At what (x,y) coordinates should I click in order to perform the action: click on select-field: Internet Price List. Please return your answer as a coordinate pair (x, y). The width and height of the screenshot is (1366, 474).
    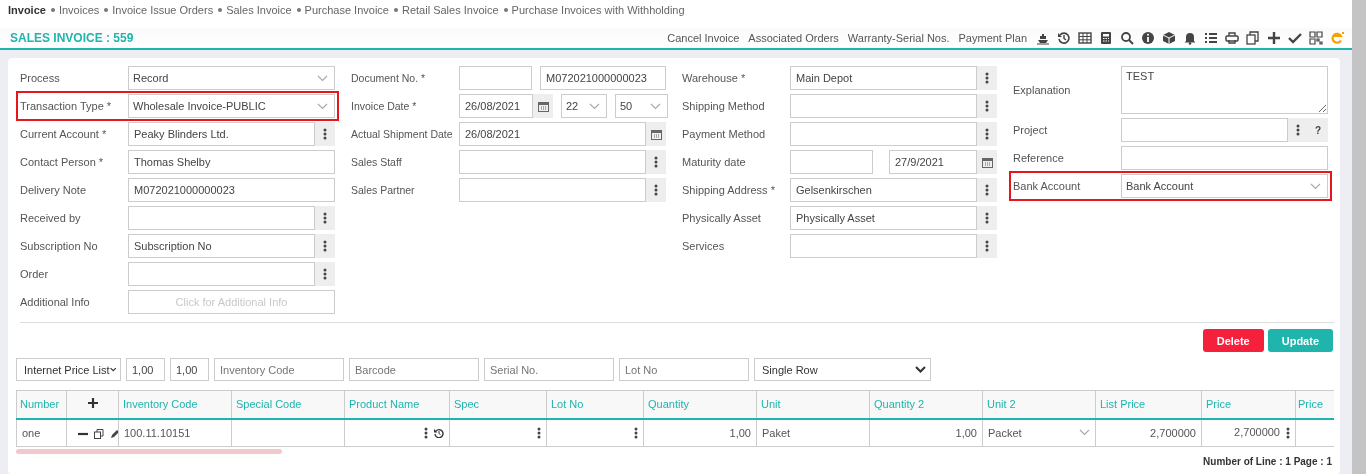
    Looking at the image, I should click on (68, 369).